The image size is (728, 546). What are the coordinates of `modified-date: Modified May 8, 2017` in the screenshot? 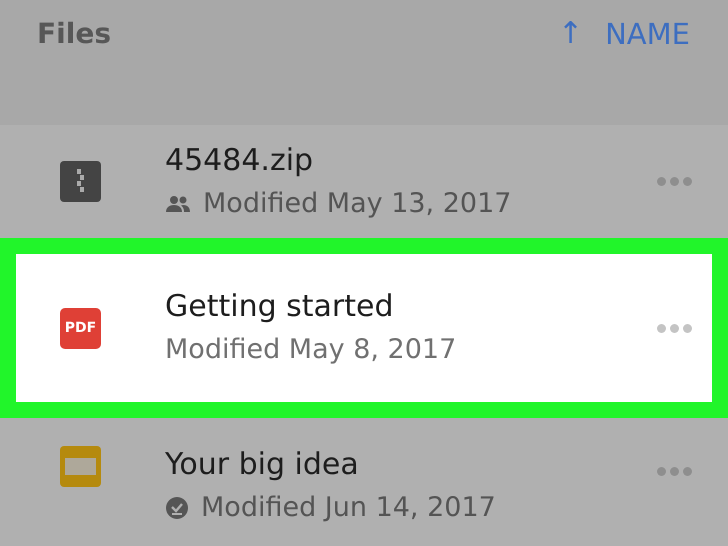 It's located at (310, 350).